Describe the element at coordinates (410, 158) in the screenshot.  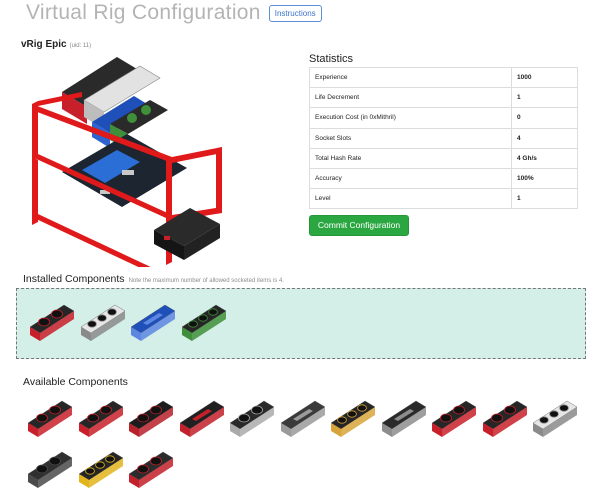
I see `statistic-label: Total Hash Rate` at that location.